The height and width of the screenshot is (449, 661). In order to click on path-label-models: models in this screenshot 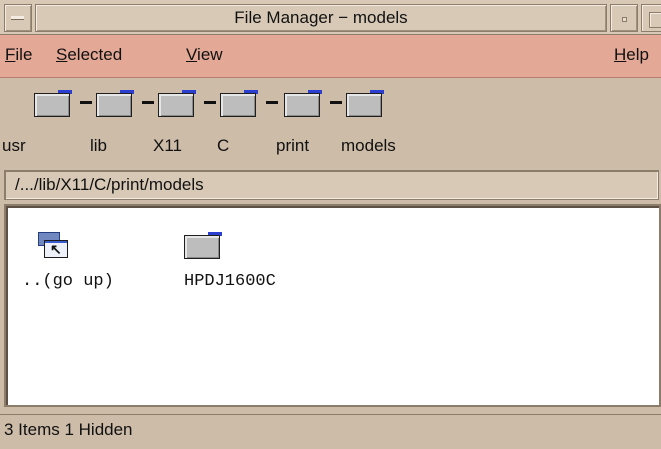, I will do `click(368, 146)`.